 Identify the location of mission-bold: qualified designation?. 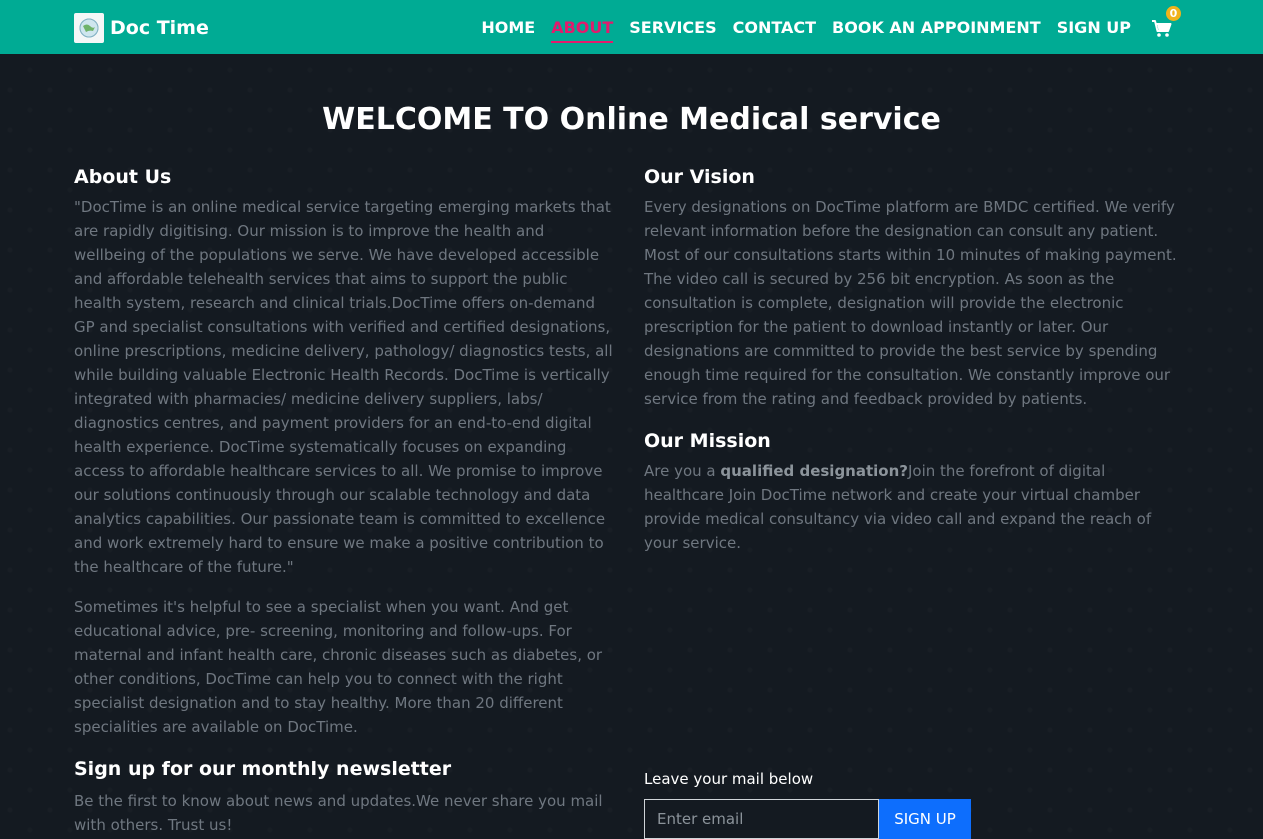
(814, 471).